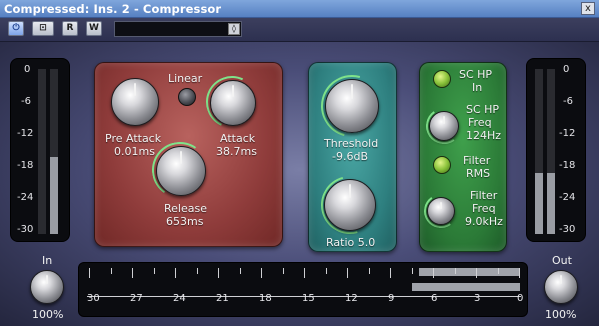 Image resolution: width=599 pixels, height=326 pixels. What do you see at coordinates (480, 122) in the screenshot?
I see `sc-hp-freq-label-2: Freq` at bounding box center [480, 122].